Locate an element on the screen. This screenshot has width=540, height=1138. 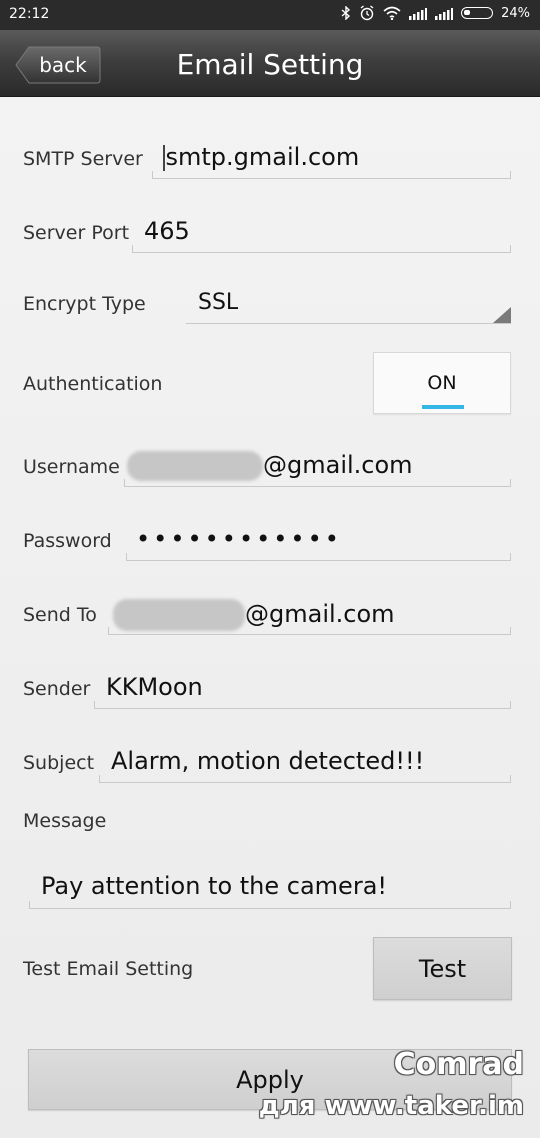
alarm-icon is located at coordinates (367, 13).